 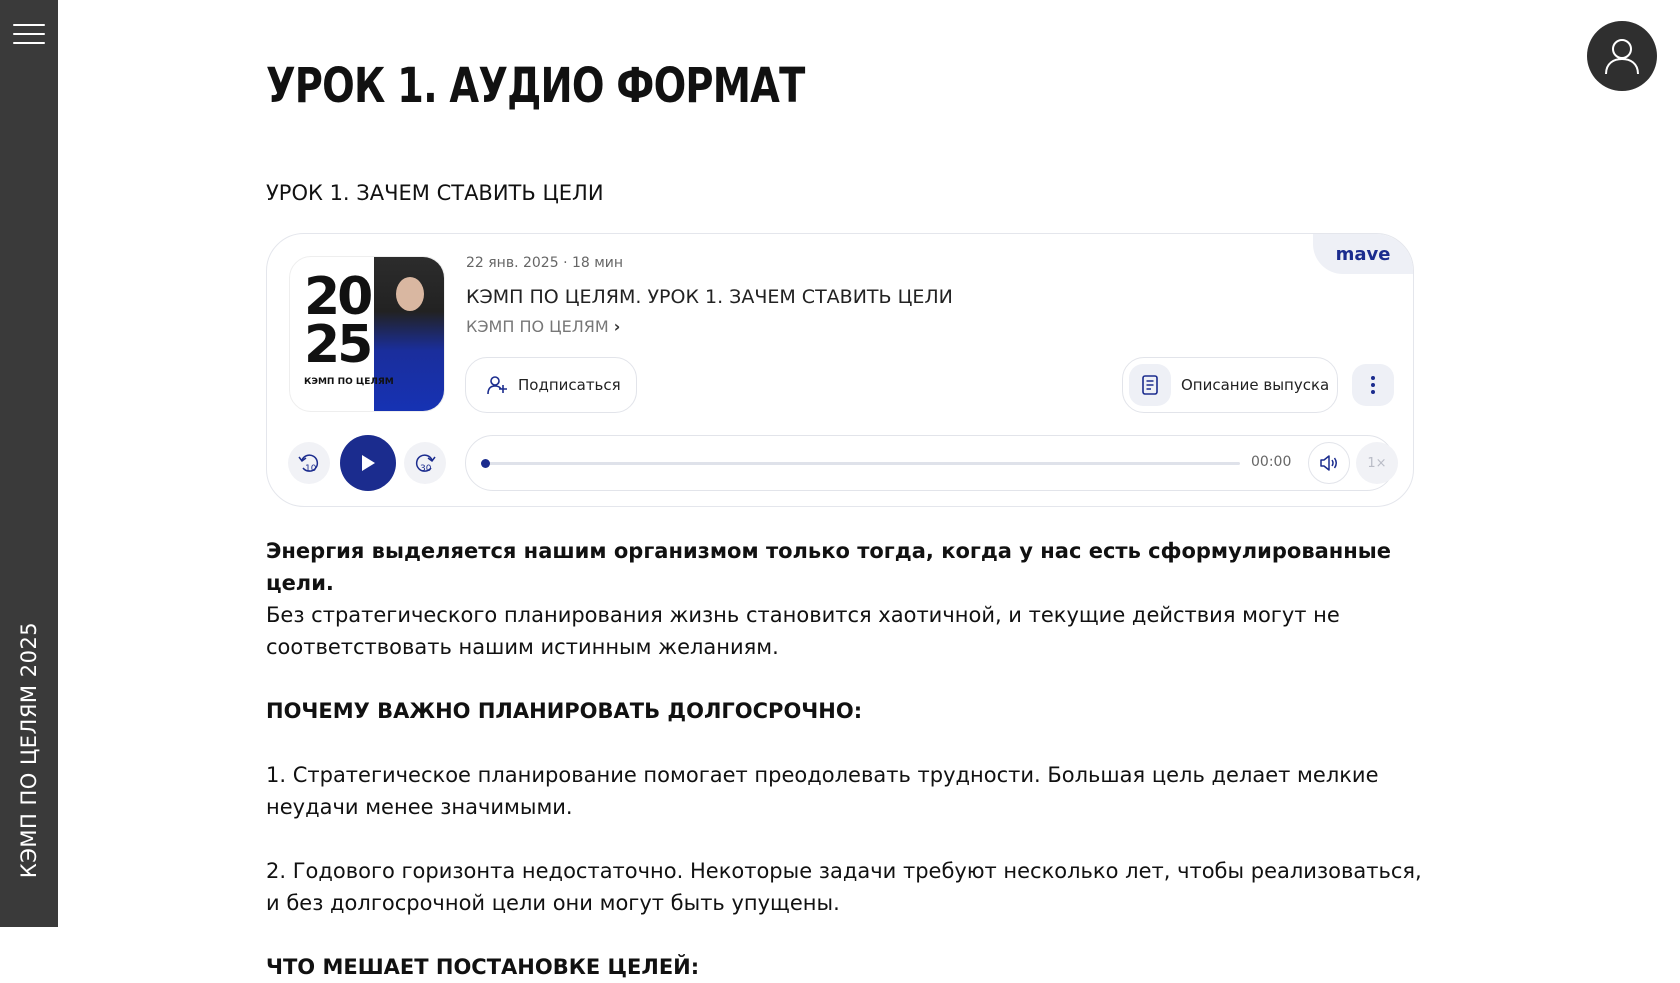 I want to click on section-heading-long-term: ПОЧЕМУ ВАЖНО ПЛАНИРОВАТЬ ДОЛГОСРОЧНО:, so click(x=564, y=711).